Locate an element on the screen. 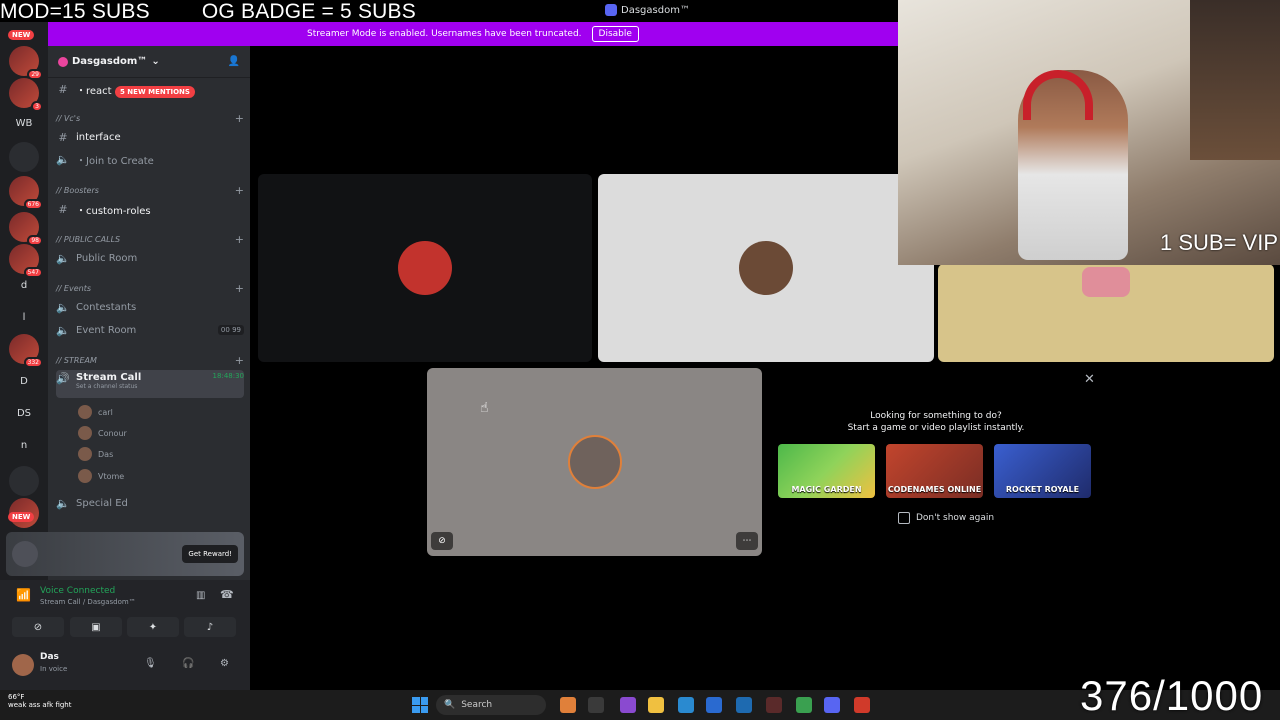 The height and width of the screenshot is (720, 1280). voice-user: Conour is located at coordinates (102, 433).